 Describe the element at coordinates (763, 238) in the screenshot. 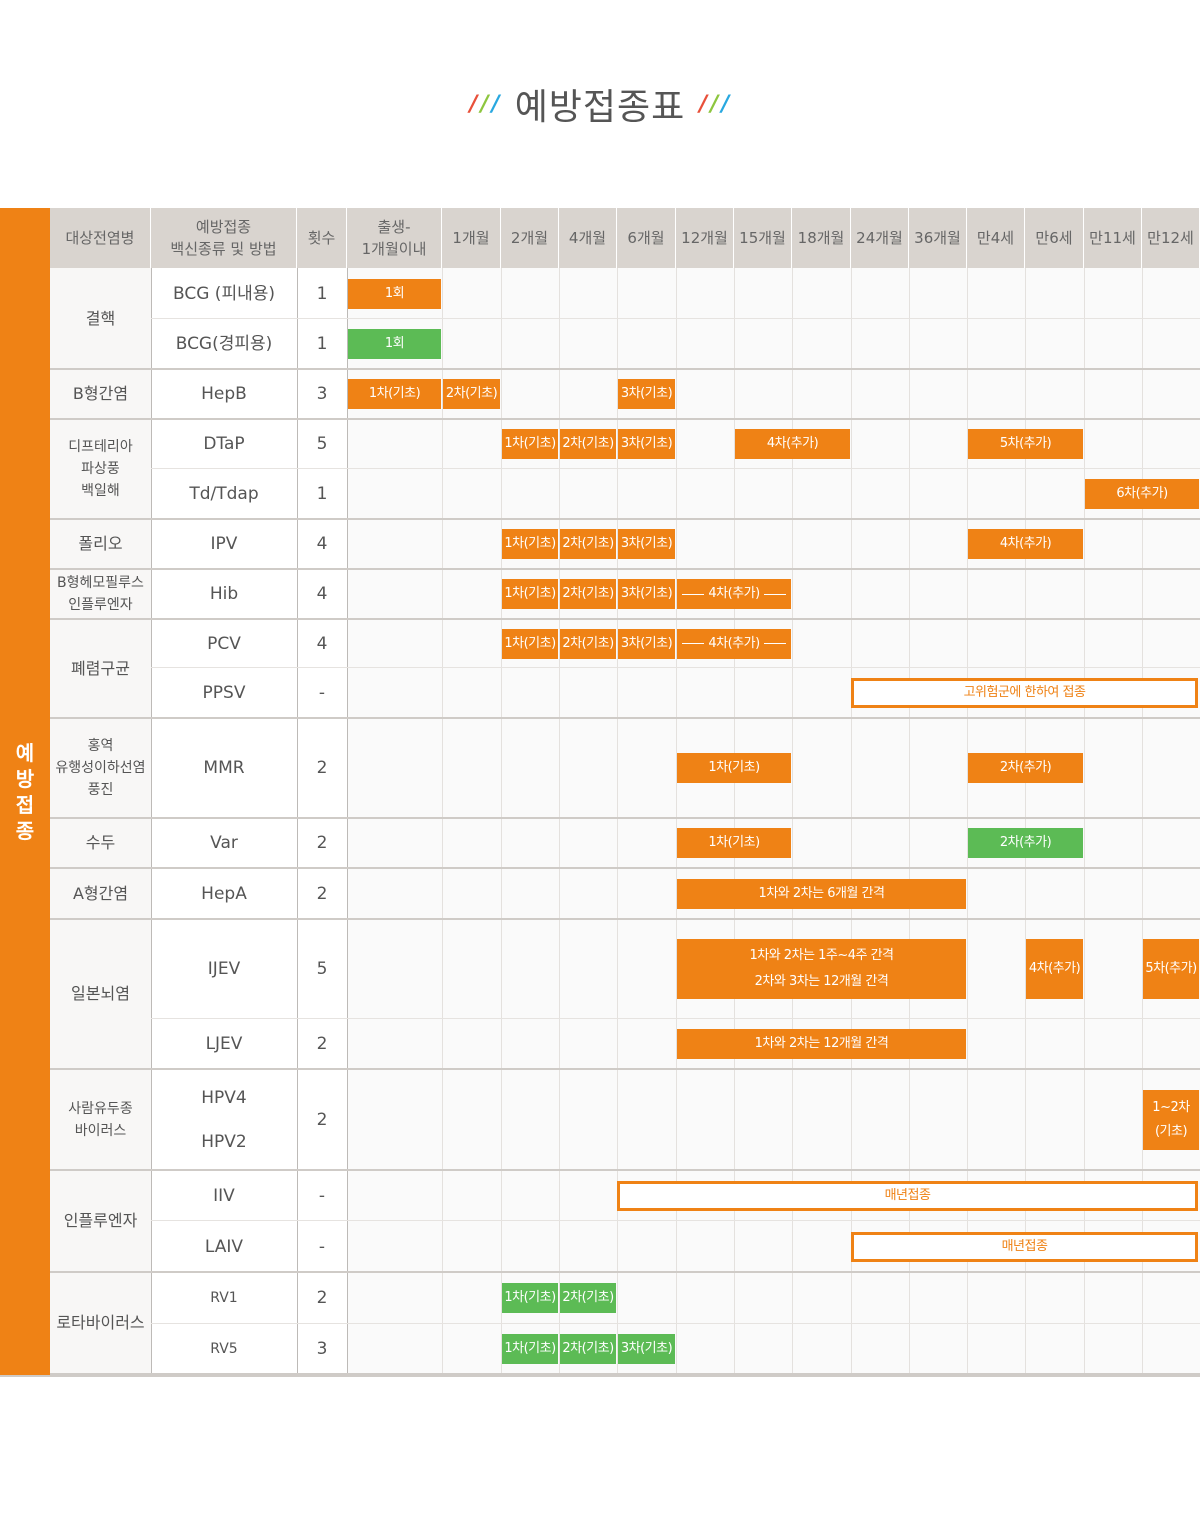

I see `header-age-6: 15개월` at that location.